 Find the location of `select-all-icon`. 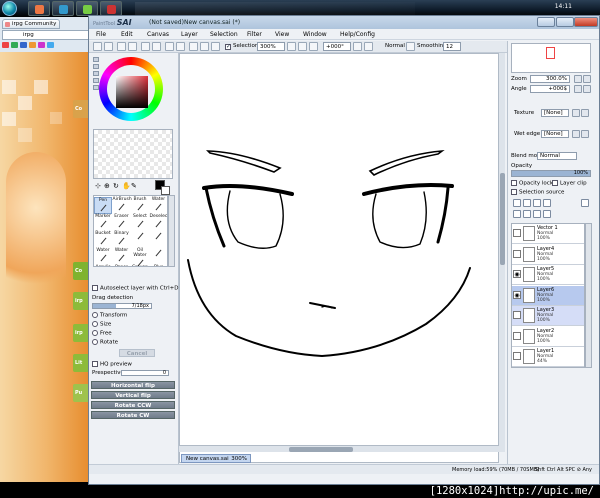

select-all-icon is located at coordinates (145, 46).